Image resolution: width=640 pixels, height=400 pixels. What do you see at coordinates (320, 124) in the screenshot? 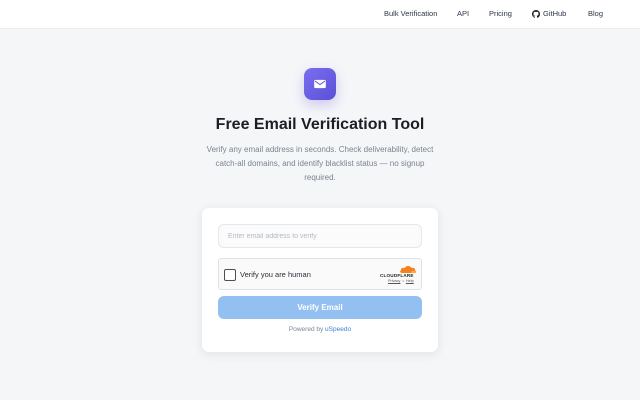
I see `page-title: Free Email Verification Tool` at bounding box center [320, 124].